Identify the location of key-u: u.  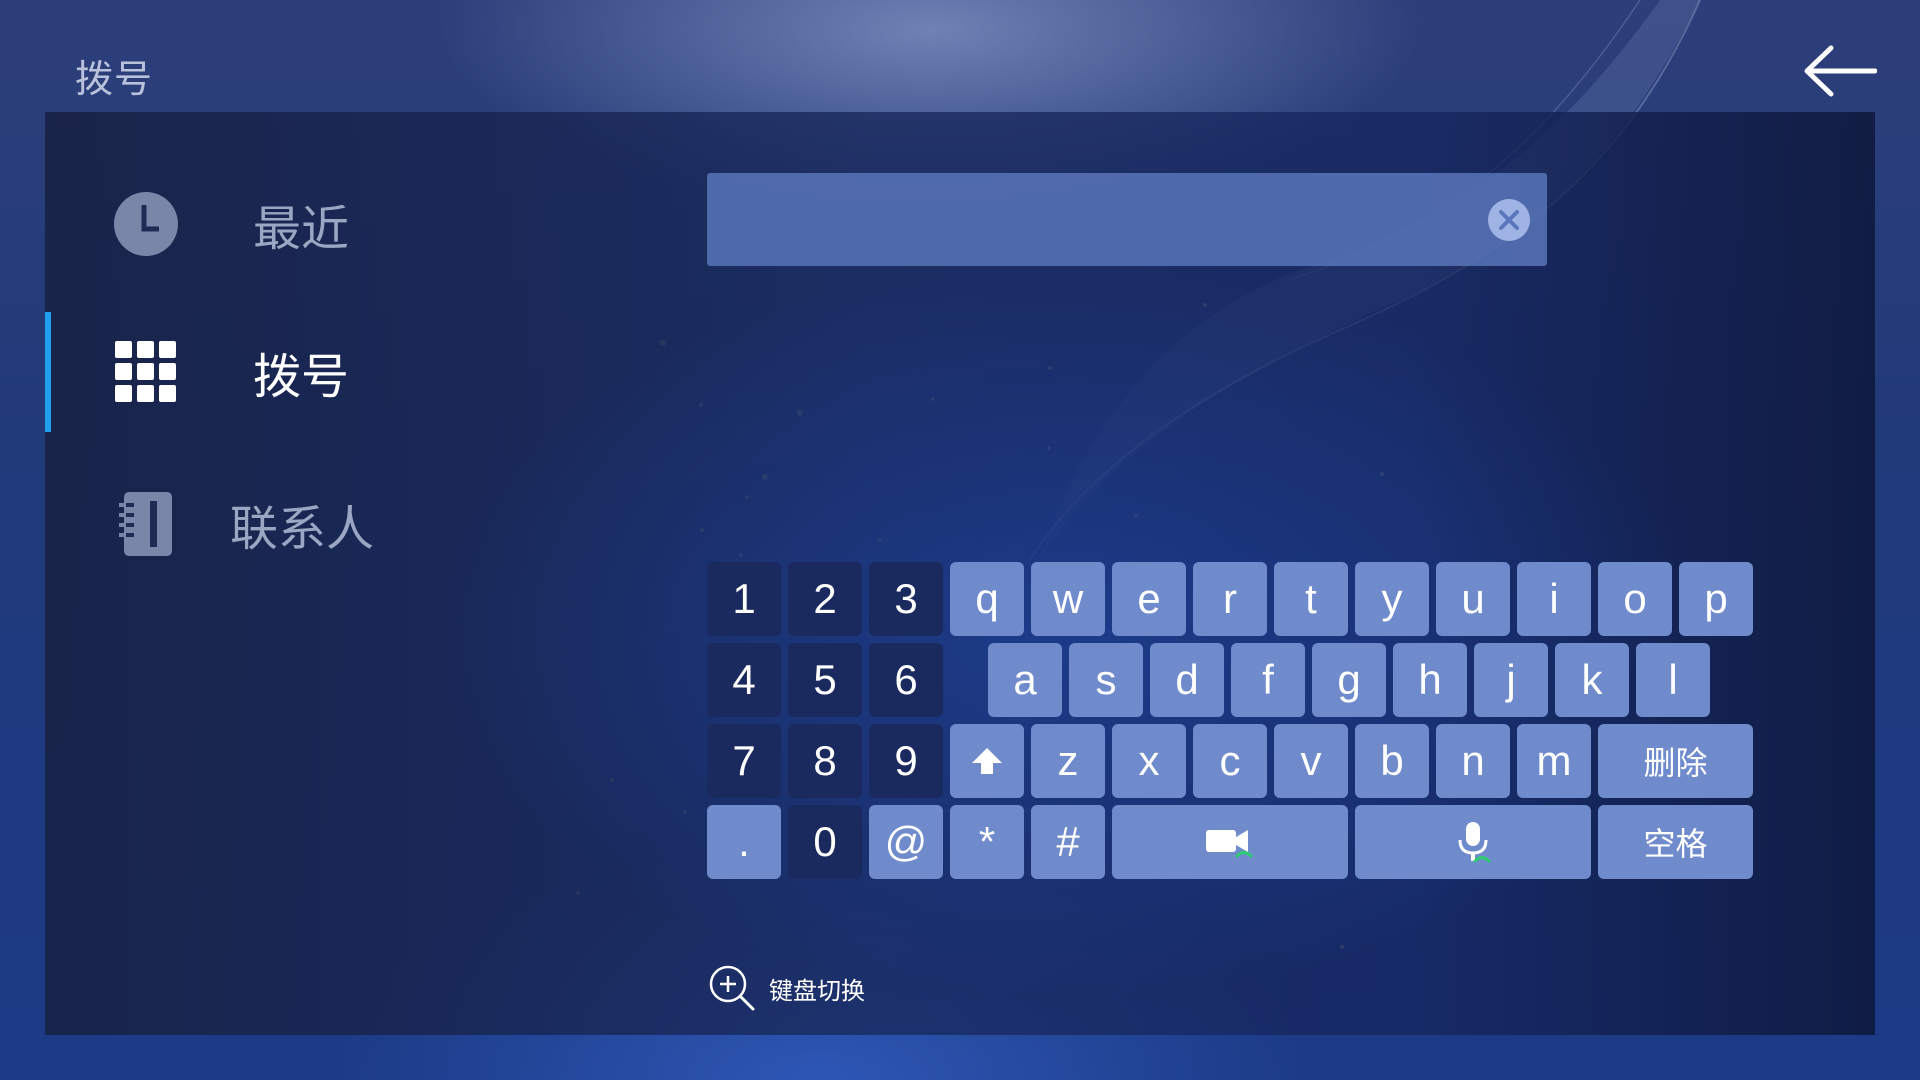
(1473, 599).